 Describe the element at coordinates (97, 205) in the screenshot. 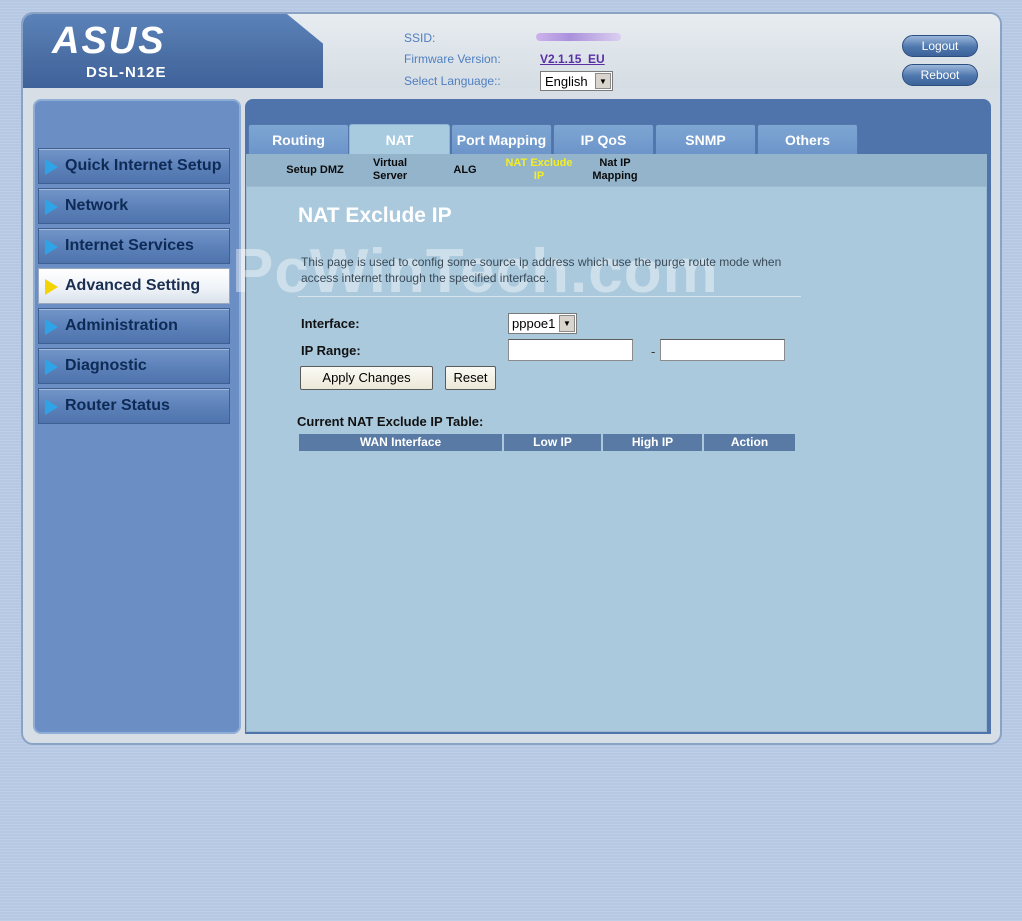

I see `sidebar-item-label: Network` at that location.